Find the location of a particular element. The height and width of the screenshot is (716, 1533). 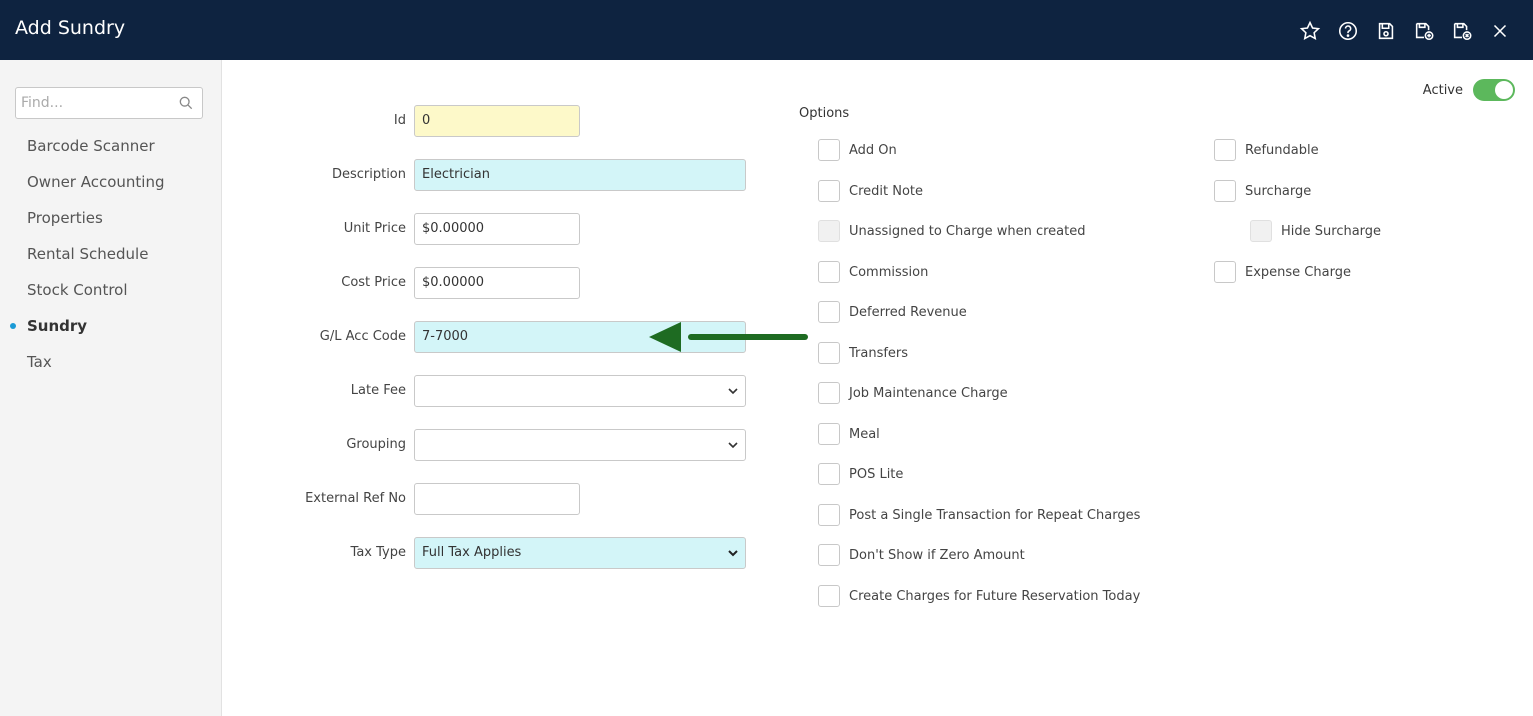

active-label: Active is located at coordinates (1442, 90).